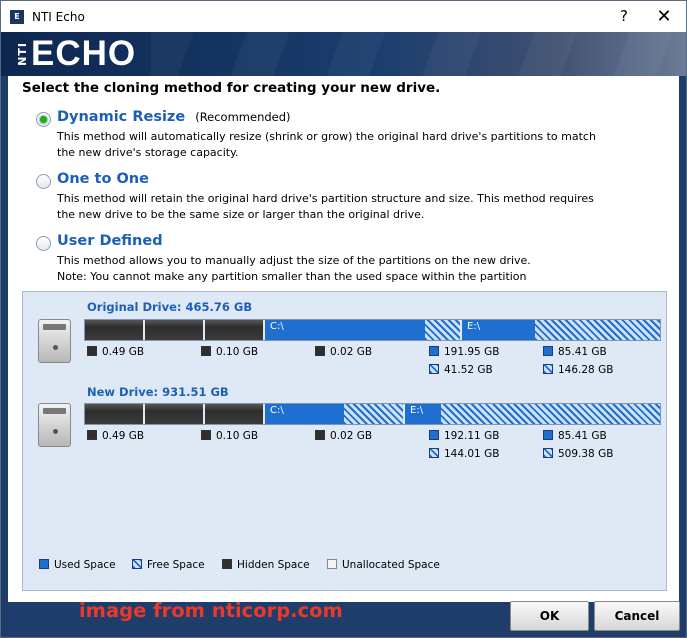 This screenshot has width=687, height=638. What do you see at coordinates (582, 352) in the screenshot?
I see `stat-value: 85.41 GB` at bounding box center [582, 352].